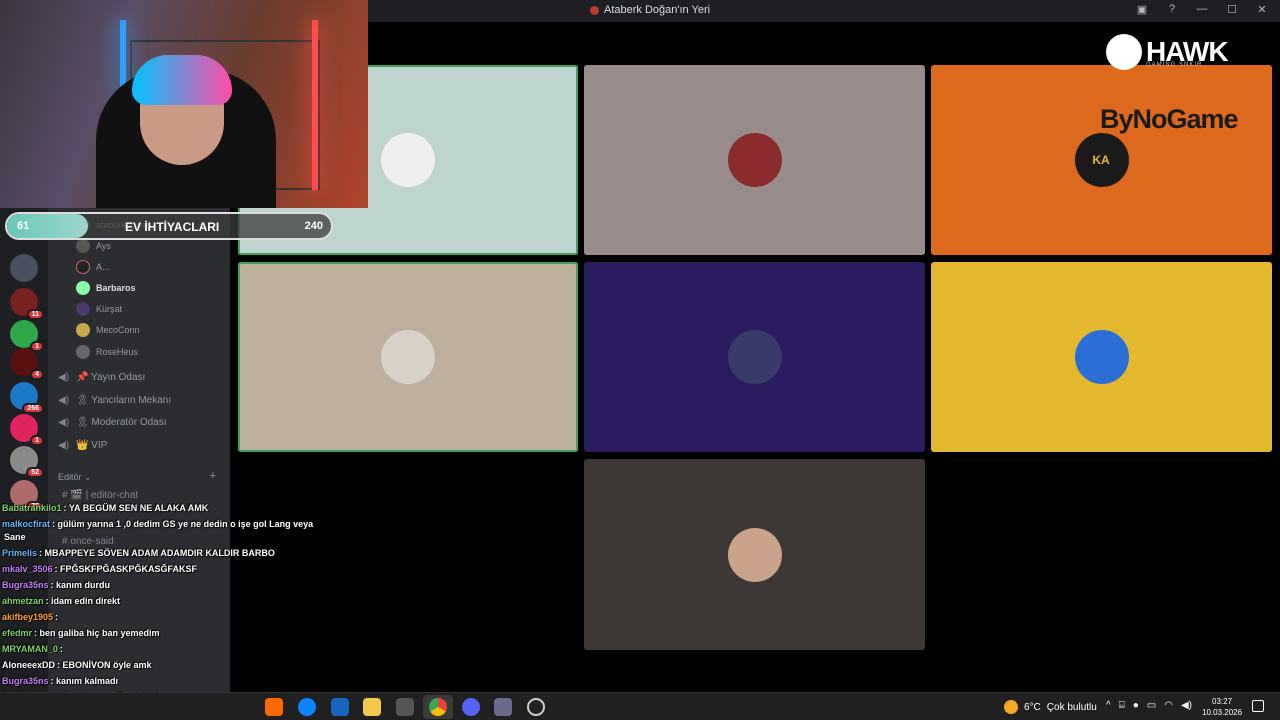 The height and width of the screenshot is (720, 1280). Describe the element at coordinates (84, 681) in the screenshot. I see `chat-text: : kanım kalmadı` at that location.